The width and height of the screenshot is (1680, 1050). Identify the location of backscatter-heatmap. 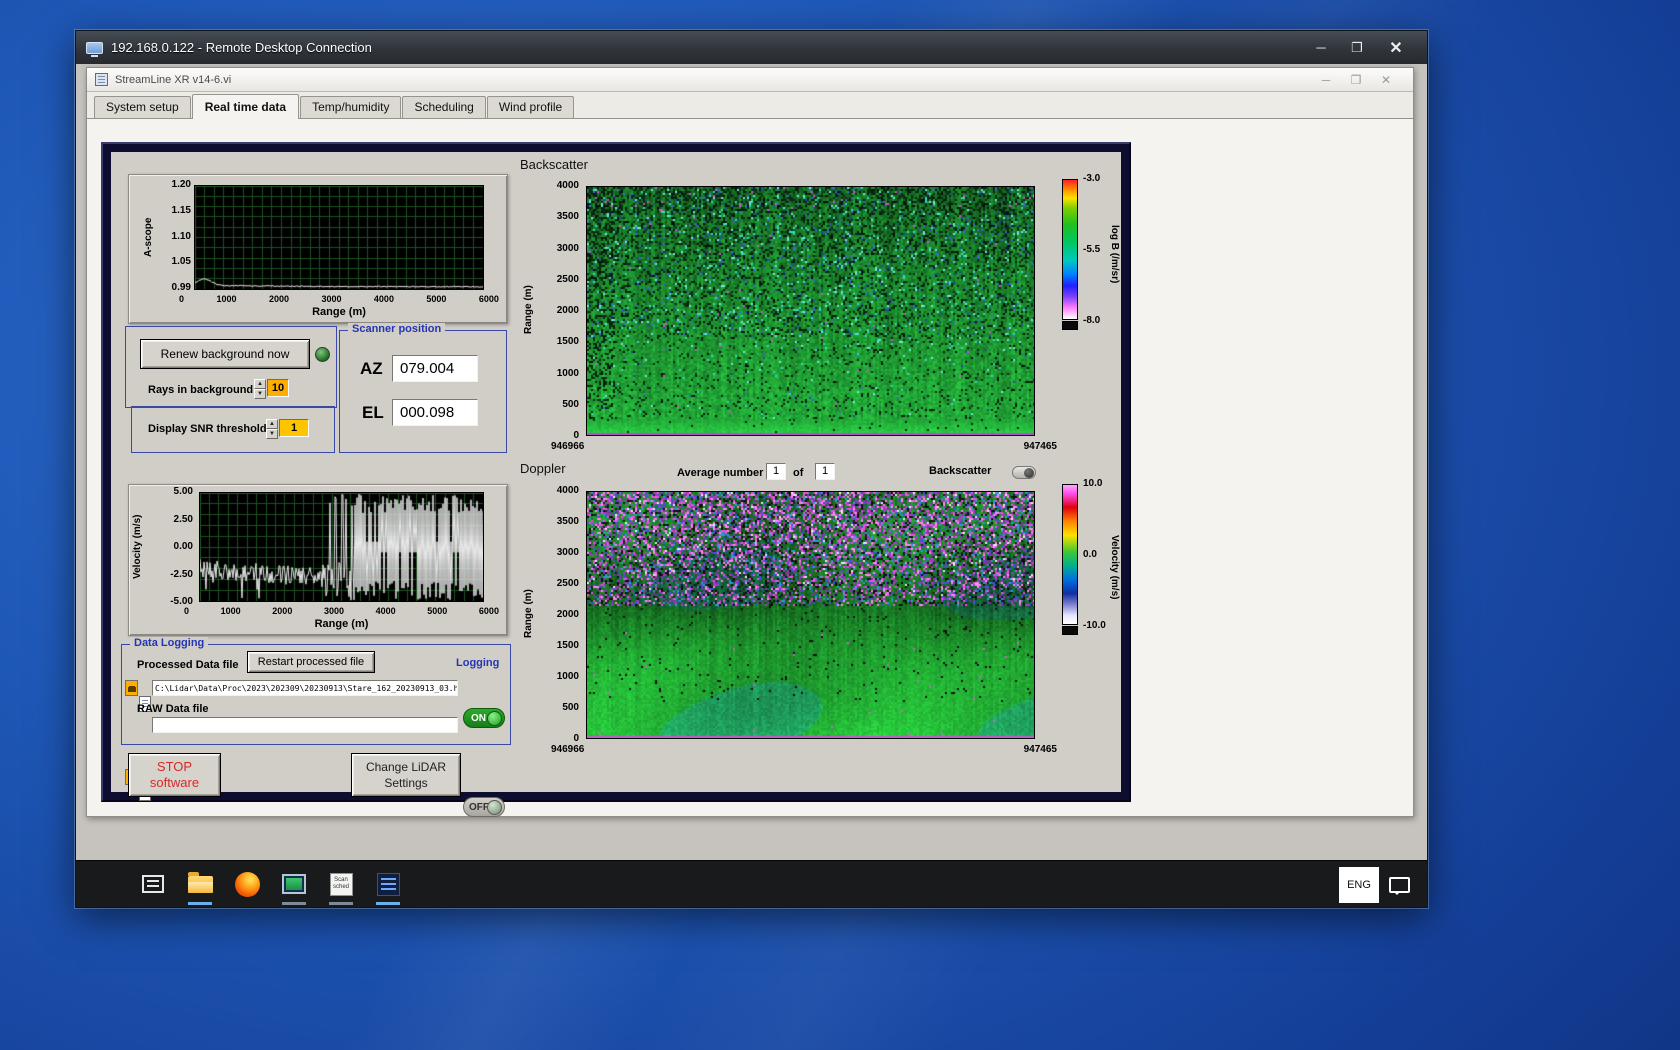
(810, 311).